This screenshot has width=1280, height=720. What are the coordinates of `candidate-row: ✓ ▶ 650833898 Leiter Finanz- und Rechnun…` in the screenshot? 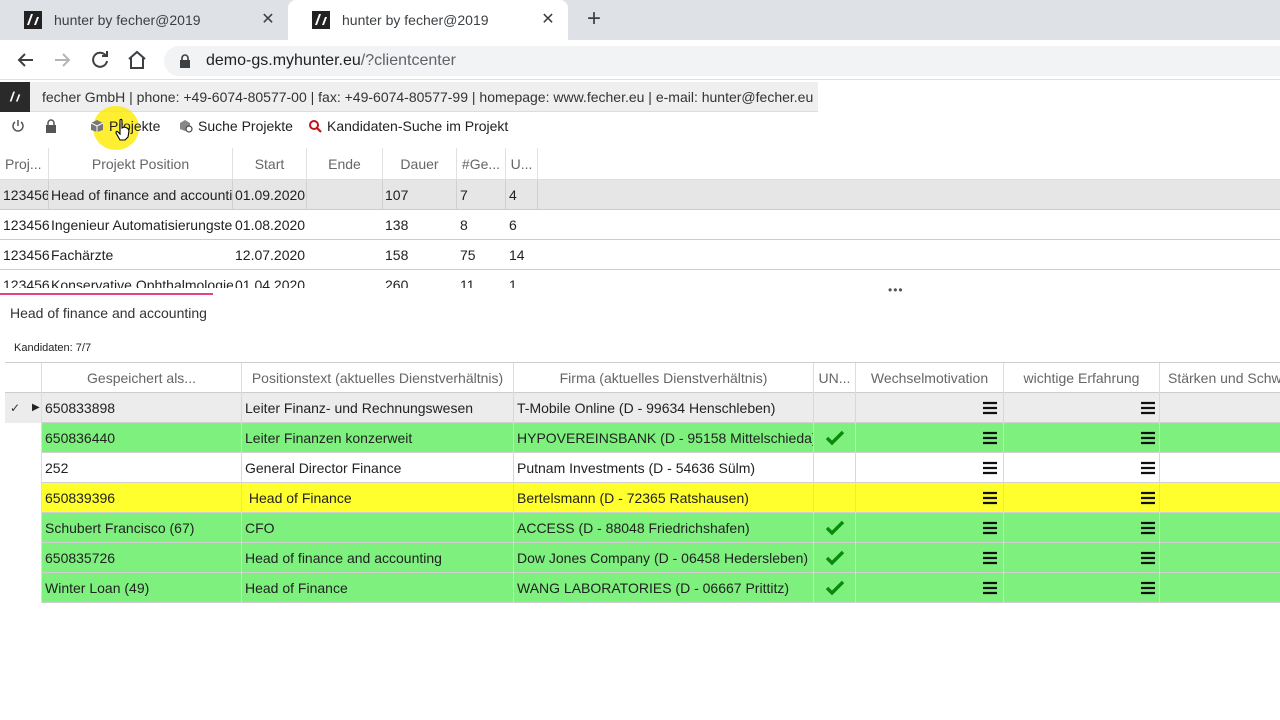 It's located at (642, 408).